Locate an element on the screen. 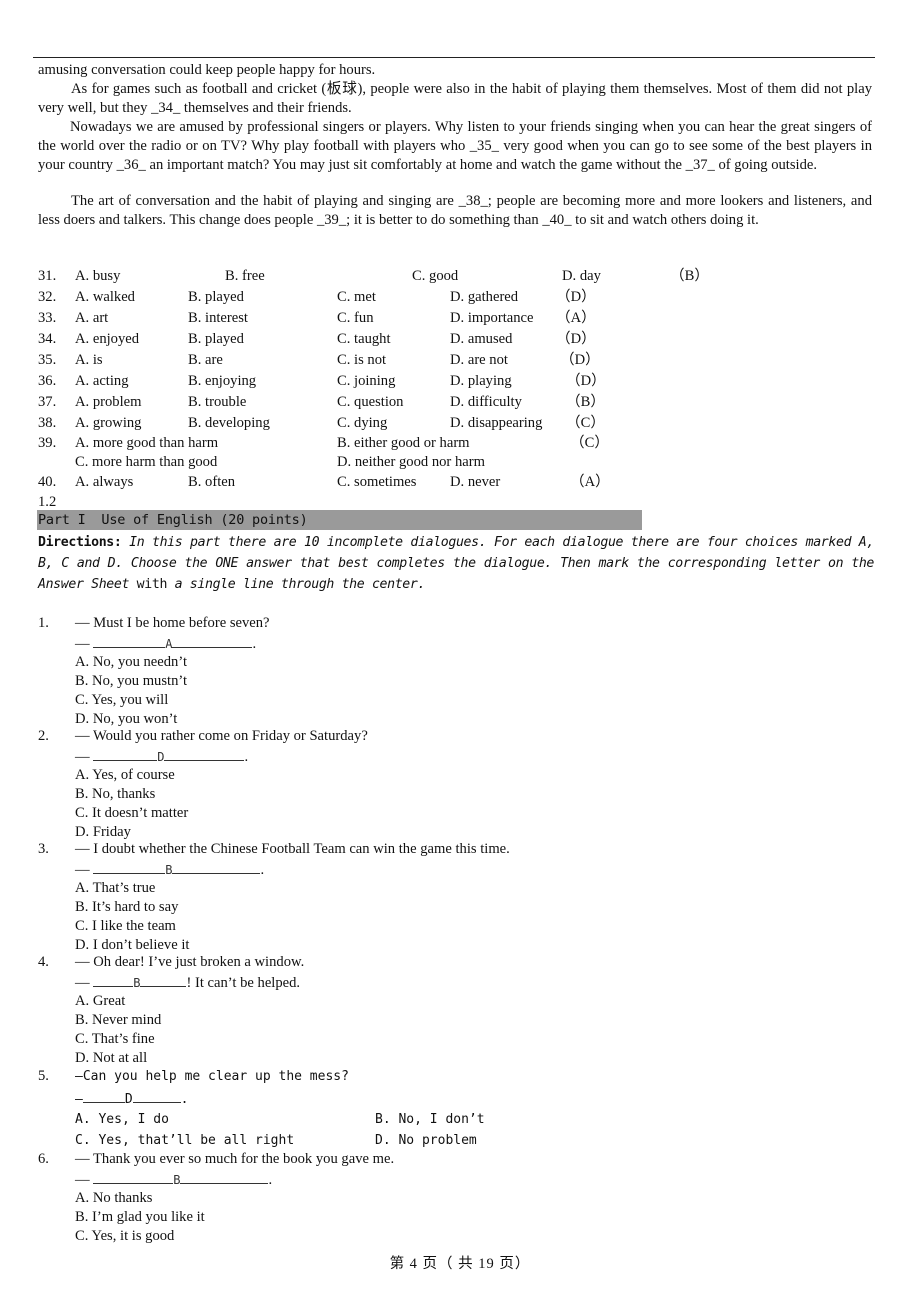 The width and height of the screenshot is (920, 1300). cloze-item-31: 31. A. busy B. free C. good D. day （B） is located at coordinates (388, 276).